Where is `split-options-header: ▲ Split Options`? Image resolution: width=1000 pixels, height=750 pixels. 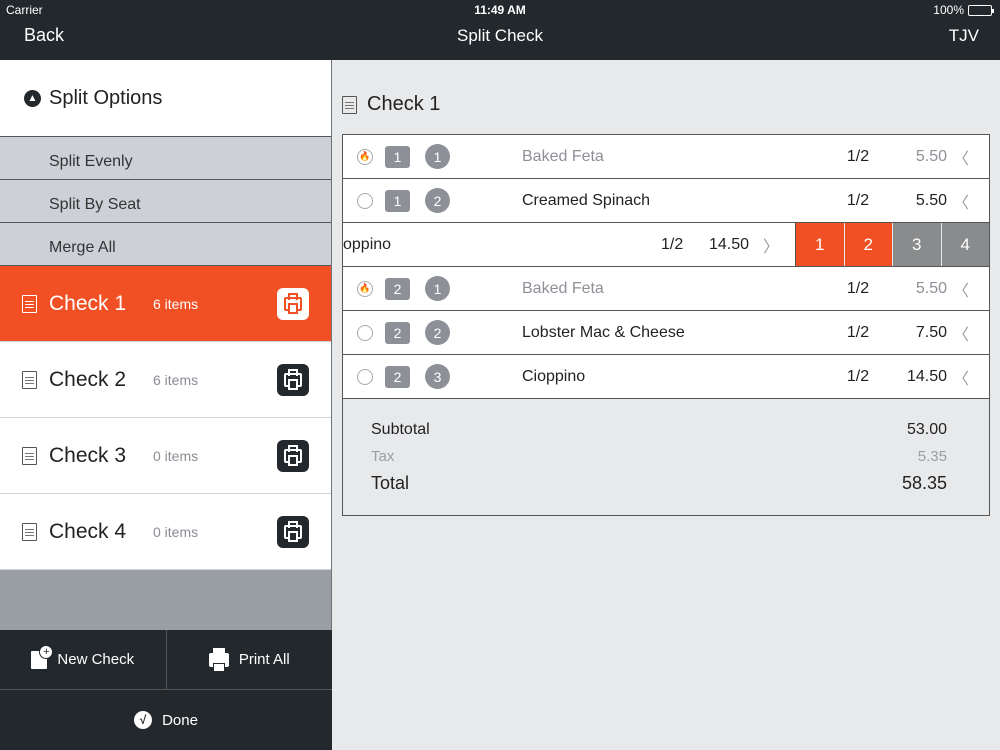
split-options-header: ▲ Split Options is located at coordinates (165, 98).